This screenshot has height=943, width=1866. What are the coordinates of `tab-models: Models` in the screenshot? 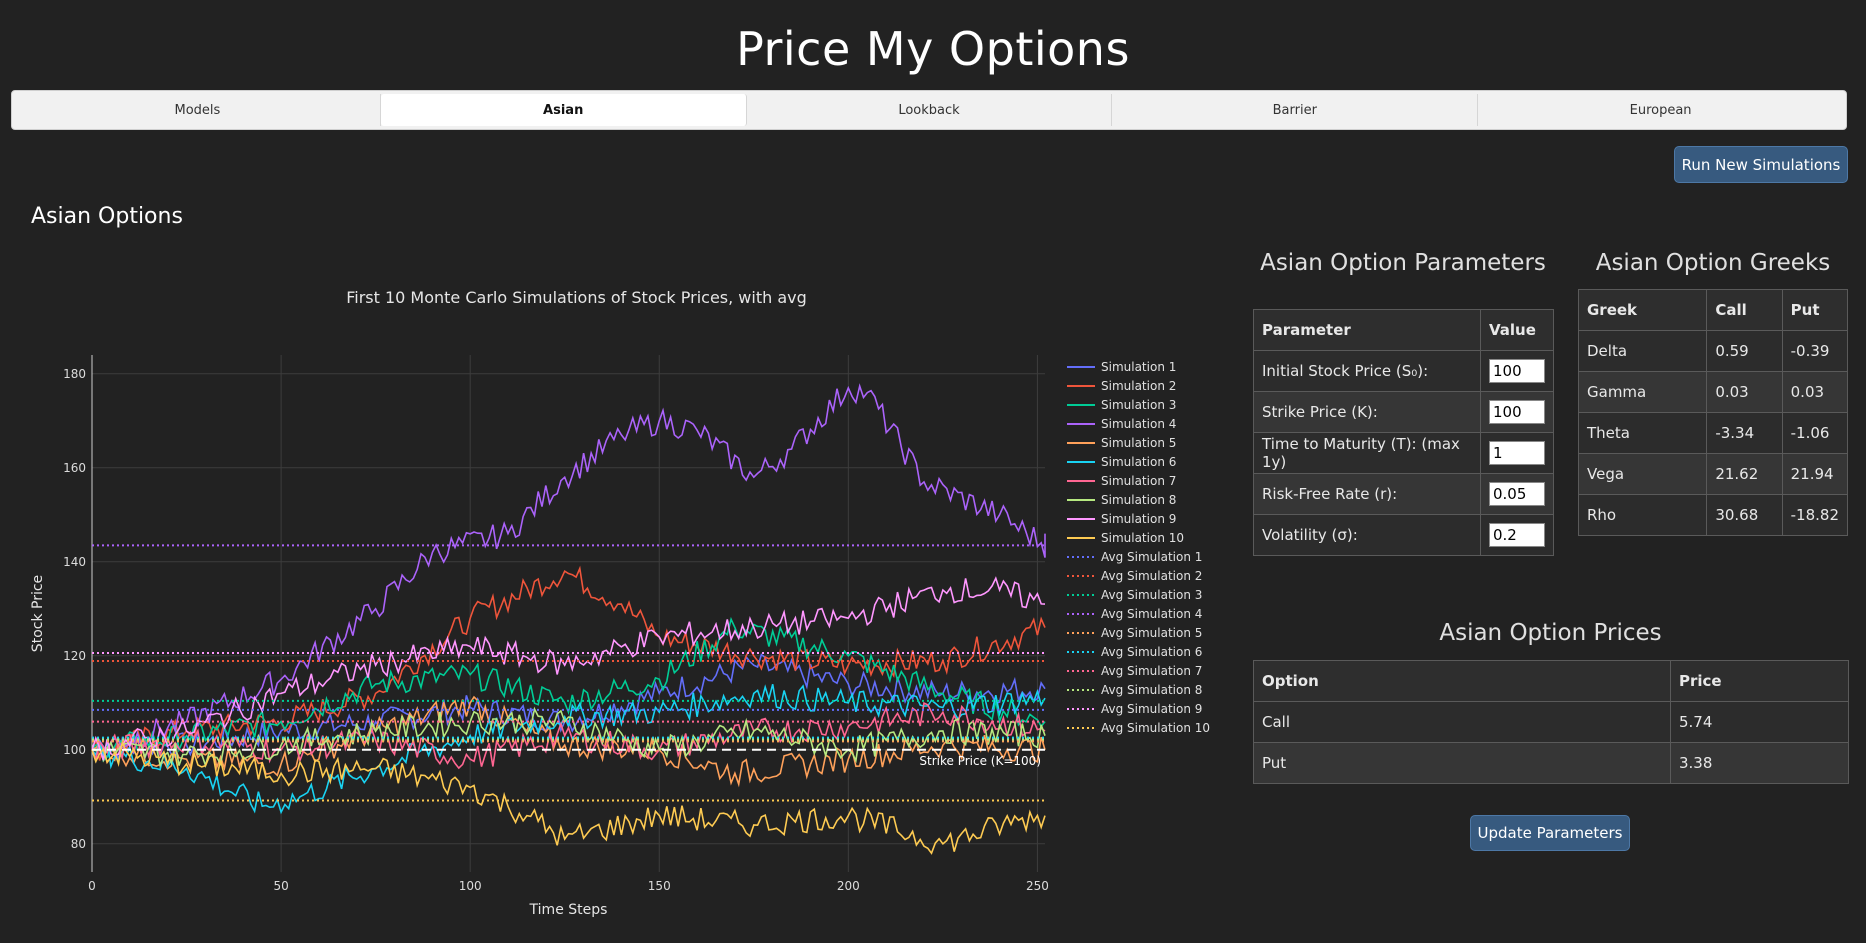 It's located at (198, 110).